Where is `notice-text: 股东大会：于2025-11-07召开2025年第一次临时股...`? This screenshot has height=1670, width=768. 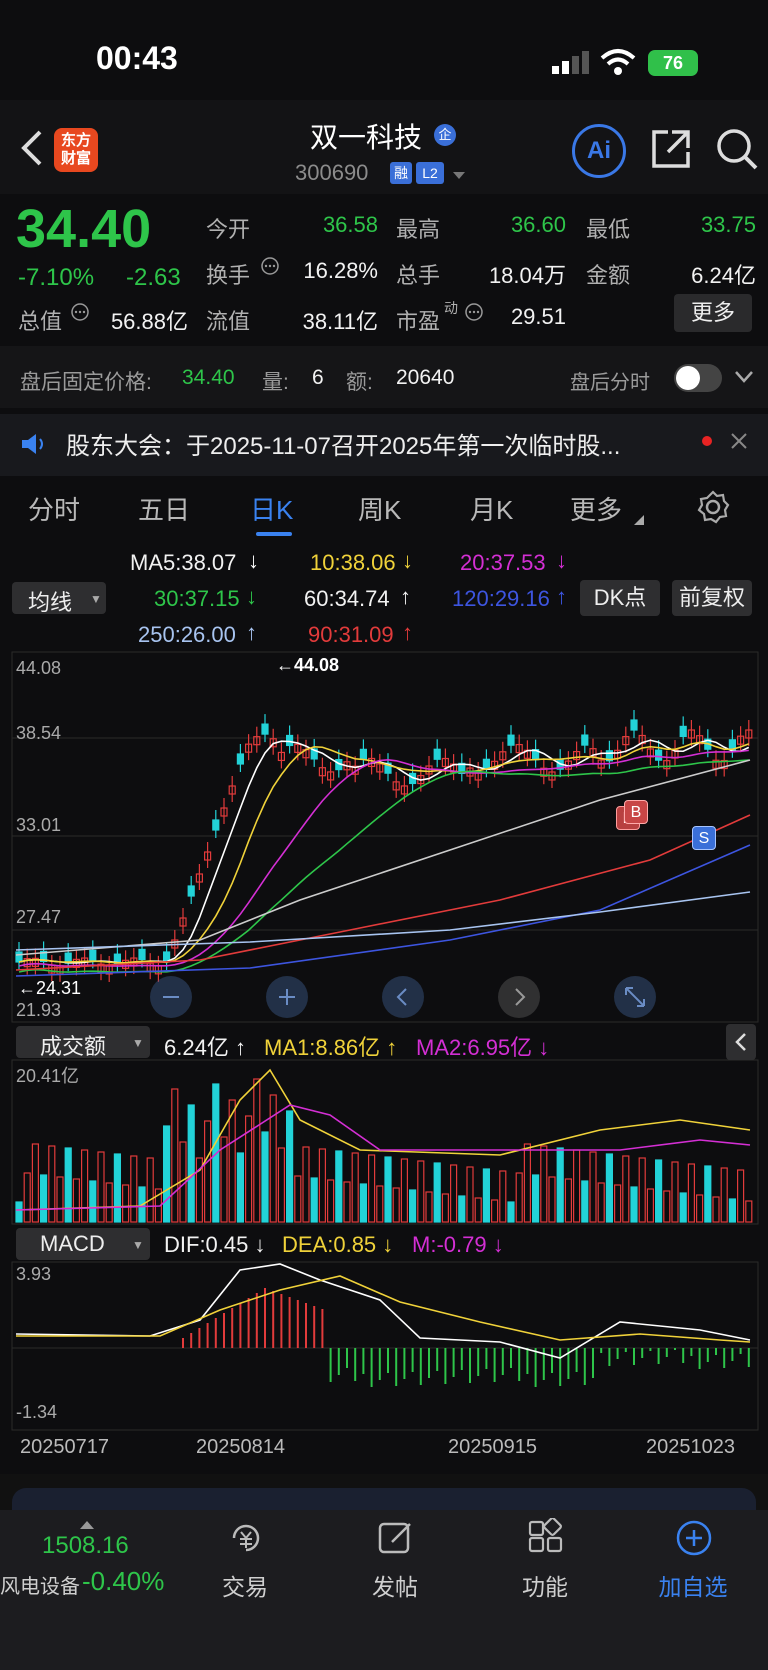 notice-text: 股东大会：于2025-11-07召开2025年第一次临时股... is located at coordinates (371, 443).